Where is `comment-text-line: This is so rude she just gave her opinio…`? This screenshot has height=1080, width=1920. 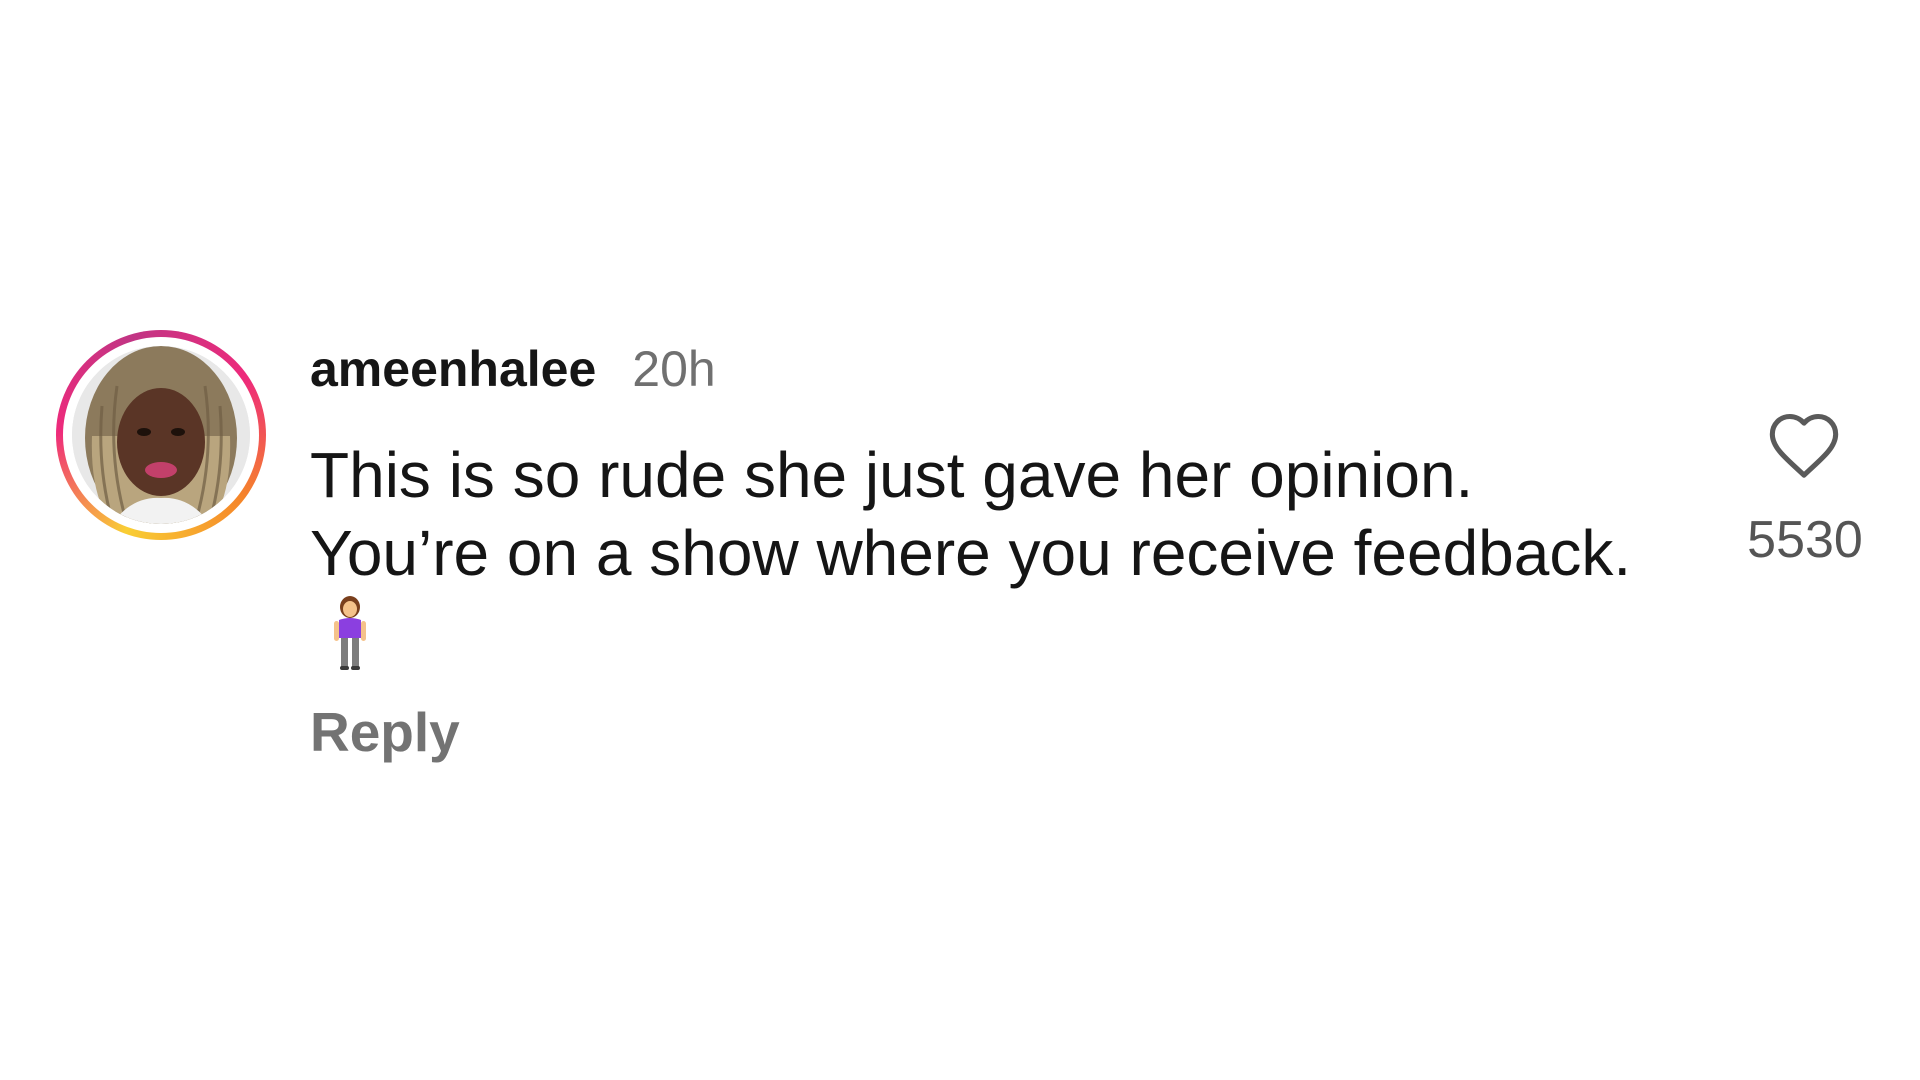
comment-text-line: This is so rude she just gave her opinio… is located at coordinates (892, 475).